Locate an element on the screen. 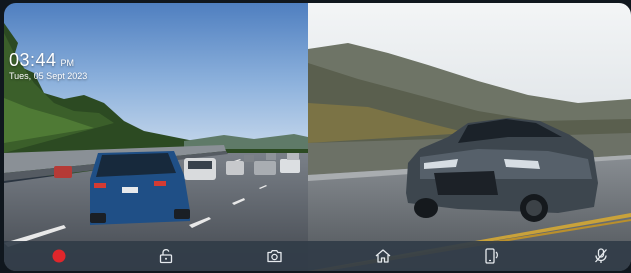 The width and height of the screenshot is (631, 273). date-display: Tues, 05 Sept 2023 is located at coordinates (48, 76).